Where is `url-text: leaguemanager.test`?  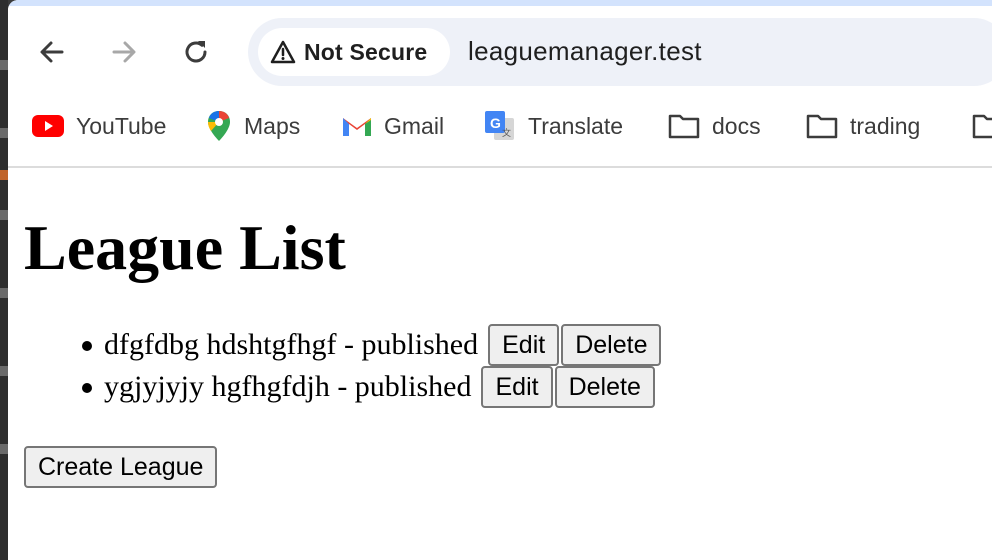
url-text: leaguemanager.test is located at coordinates (585, 51).